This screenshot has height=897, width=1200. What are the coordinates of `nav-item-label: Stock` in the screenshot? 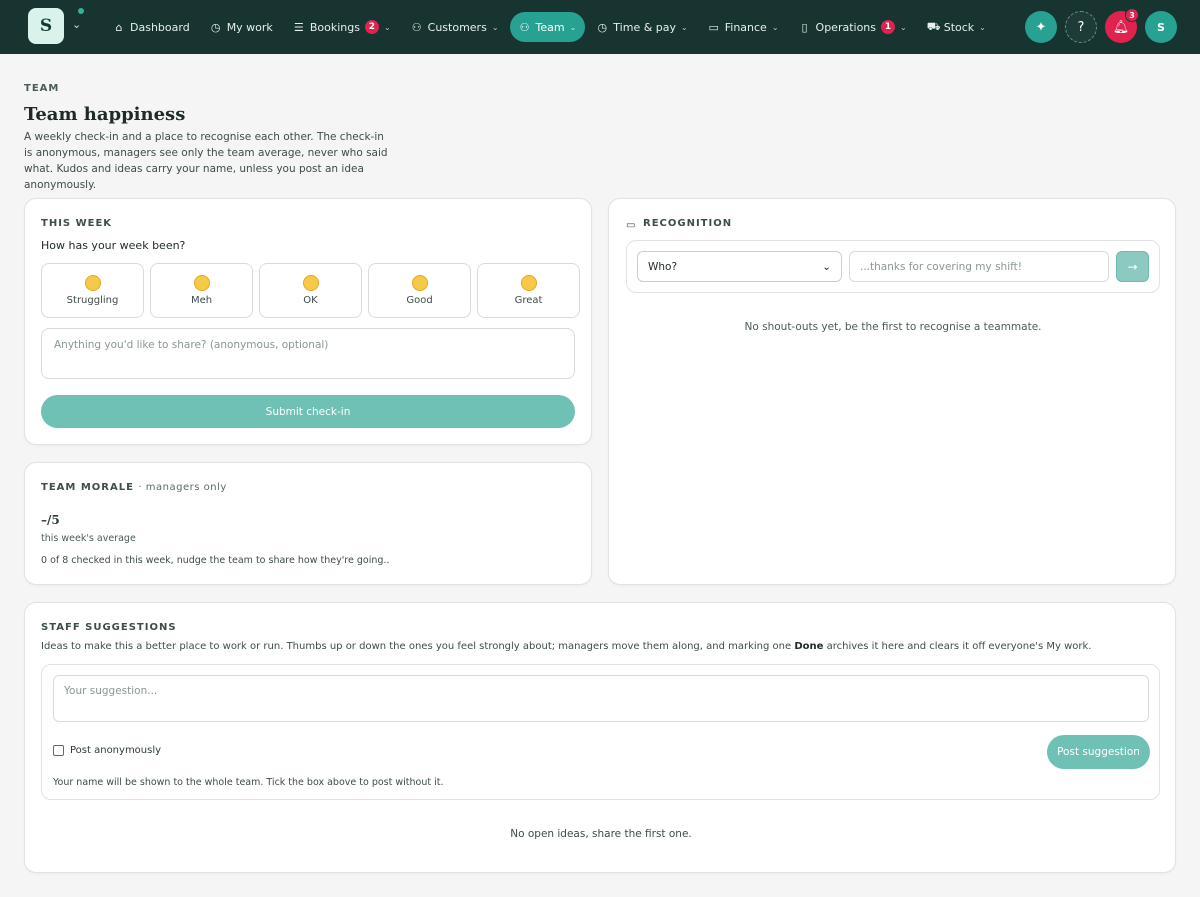 It's located at (959, 27).